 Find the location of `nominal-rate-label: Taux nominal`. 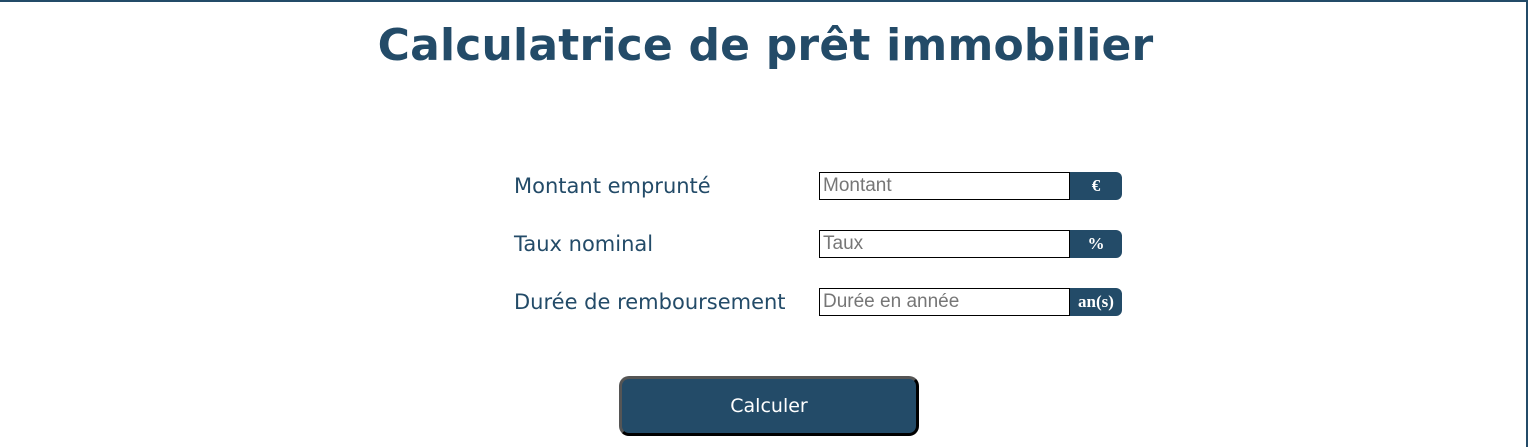

nominal-rate-label: Taux nominal is located at coordinates (584, 244).